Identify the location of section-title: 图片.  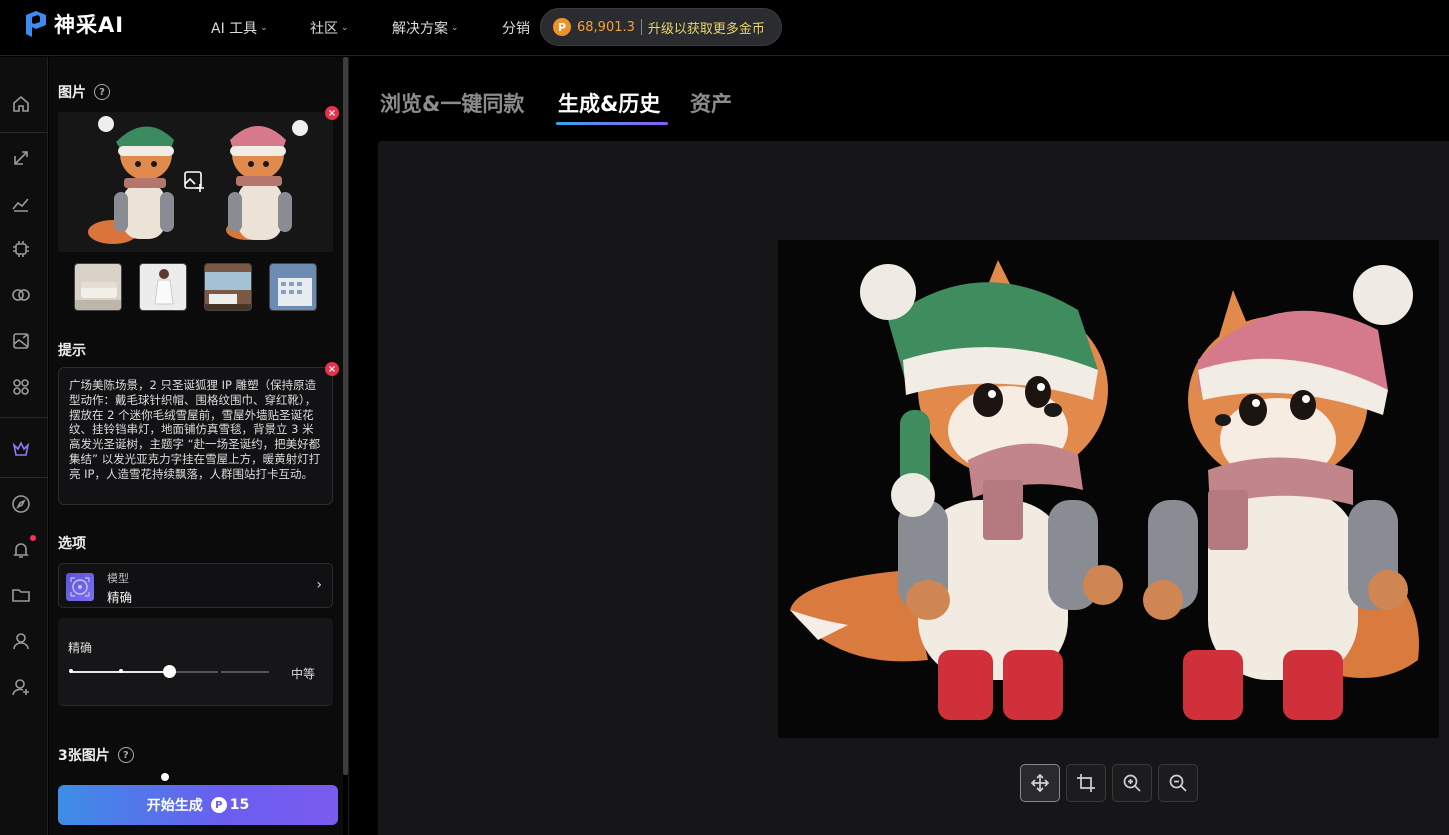
(72, 93).